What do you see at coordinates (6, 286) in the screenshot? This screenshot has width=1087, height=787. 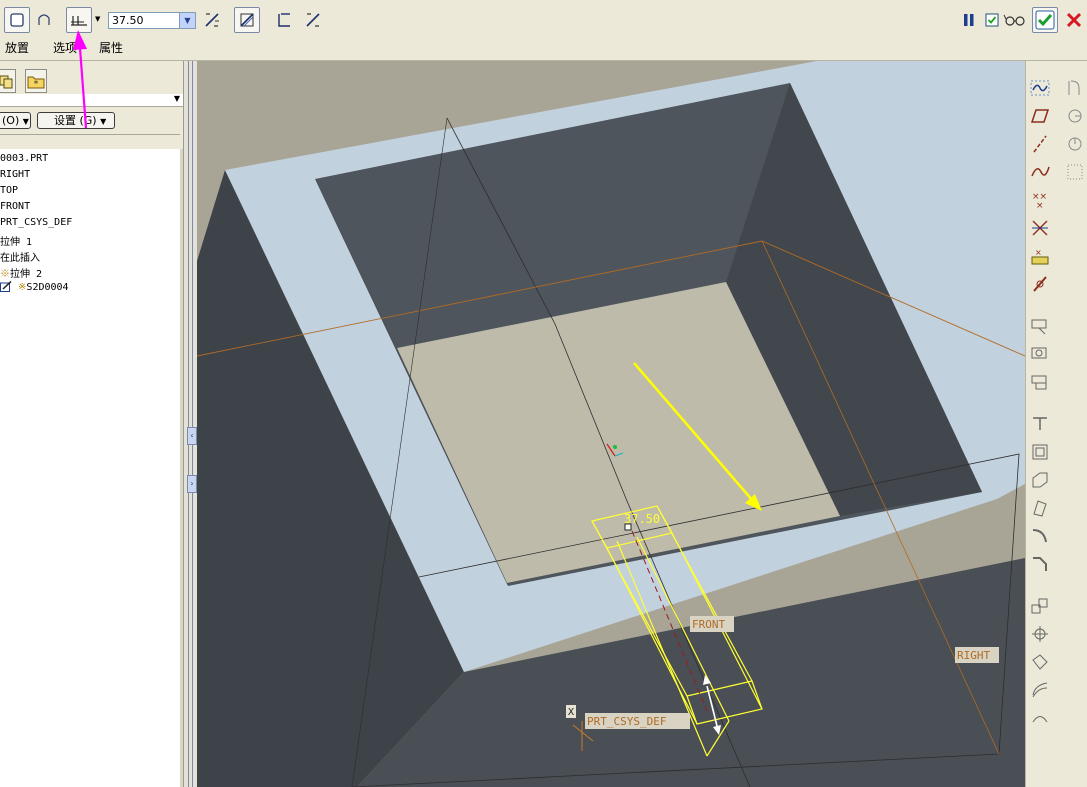 I see `sketch-icon` at bounding box center [6, 286].